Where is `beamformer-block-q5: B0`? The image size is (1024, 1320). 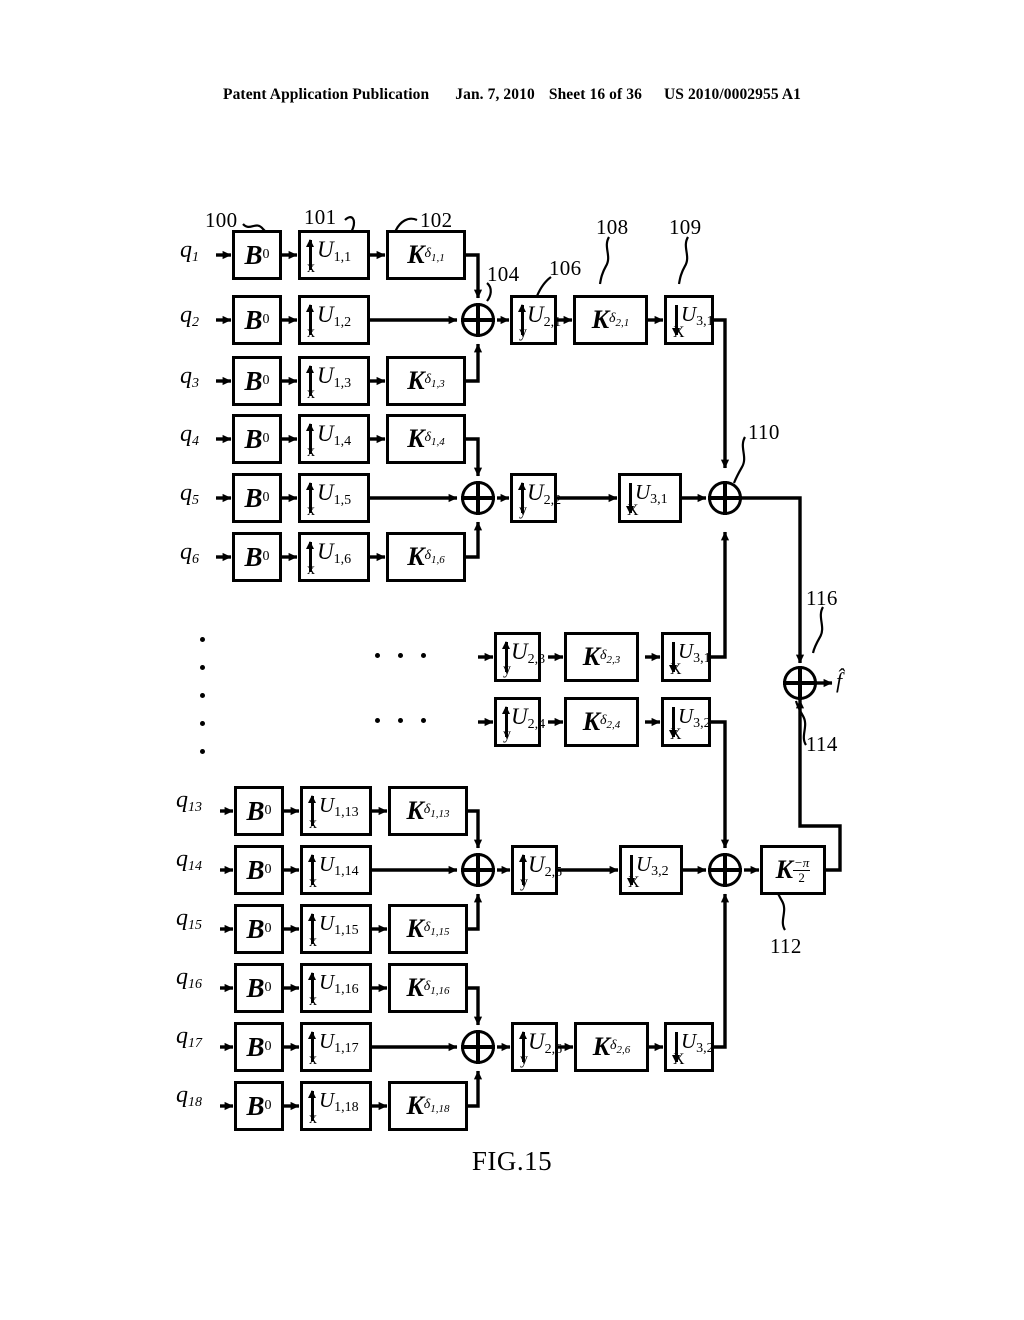 beamformer-block-q5: B0 is located at coordinates (257, 498).